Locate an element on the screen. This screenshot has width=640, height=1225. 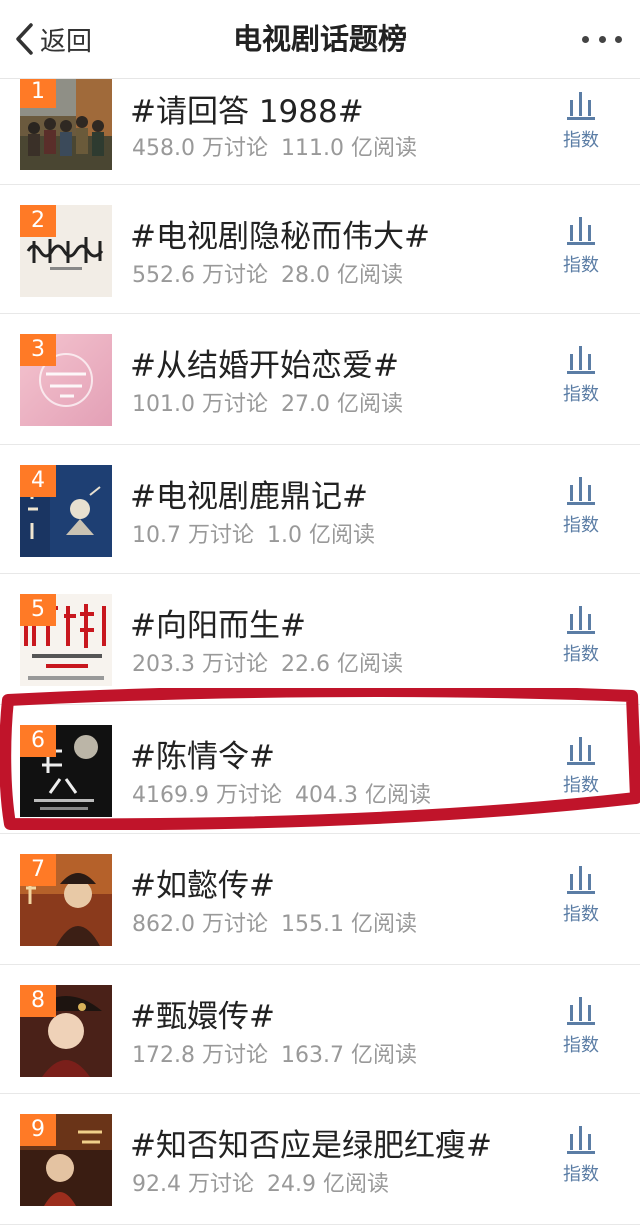
list-item: 6 #陈情令# 4169.9 万讨论 404.3 亿阅读 指数 is located at coordinates (320, 769).